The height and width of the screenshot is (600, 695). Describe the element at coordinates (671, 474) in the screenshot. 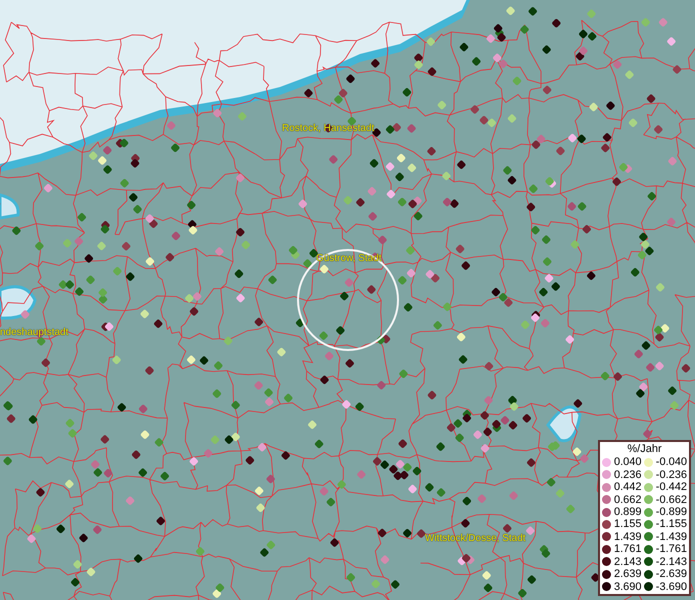

I see `legend-label: -0.236` at that location.